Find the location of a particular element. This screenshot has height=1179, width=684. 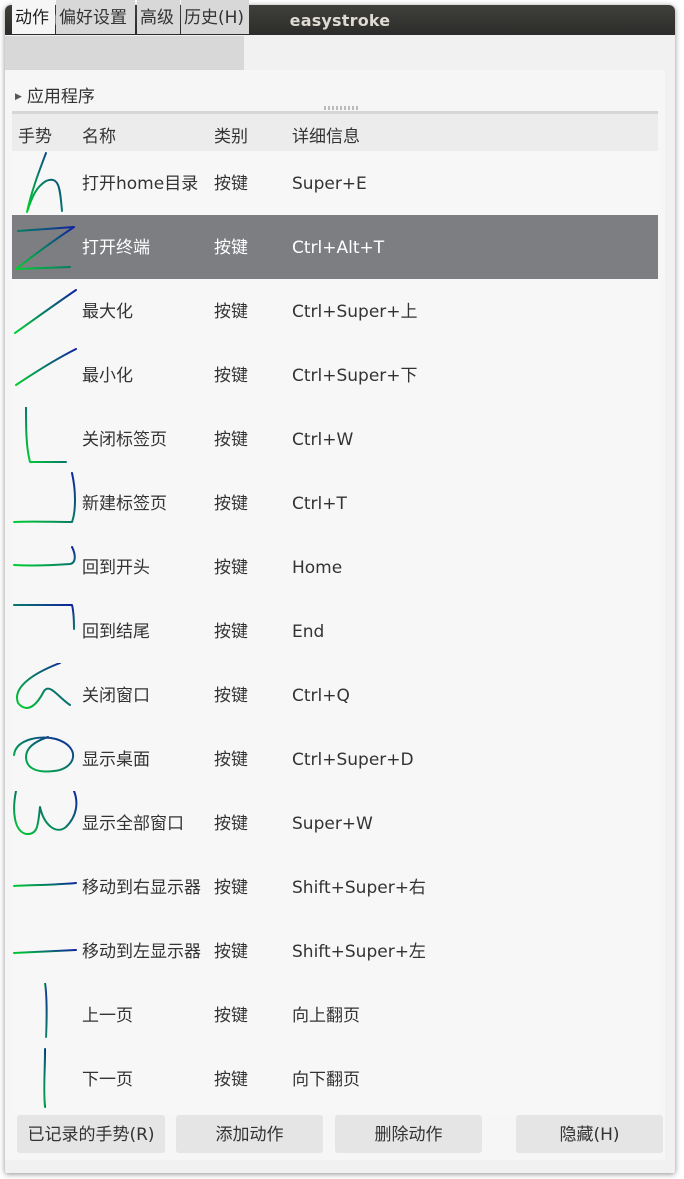

tab-preferences: 偏好设置 is located at coordinates (95, 17).